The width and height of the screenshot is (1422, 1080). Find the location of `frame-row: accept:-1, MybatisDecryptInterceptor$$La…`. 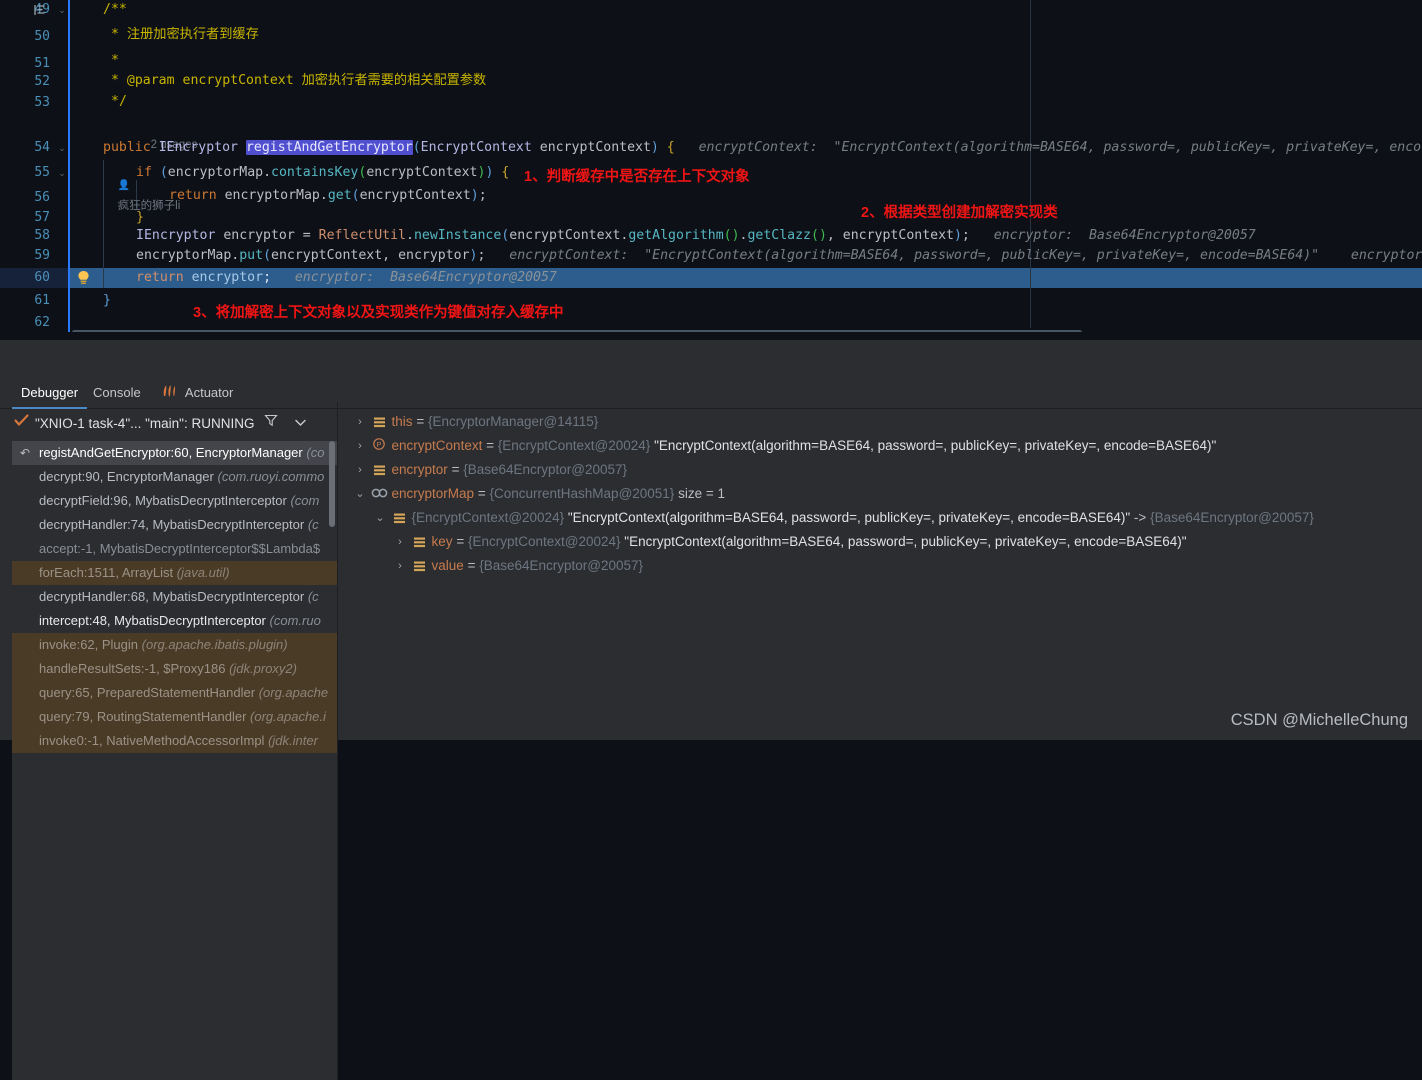

frame-row: accept:-1, MybatisDecryptInterceptor$$La… is located at coordinates (174, 549).